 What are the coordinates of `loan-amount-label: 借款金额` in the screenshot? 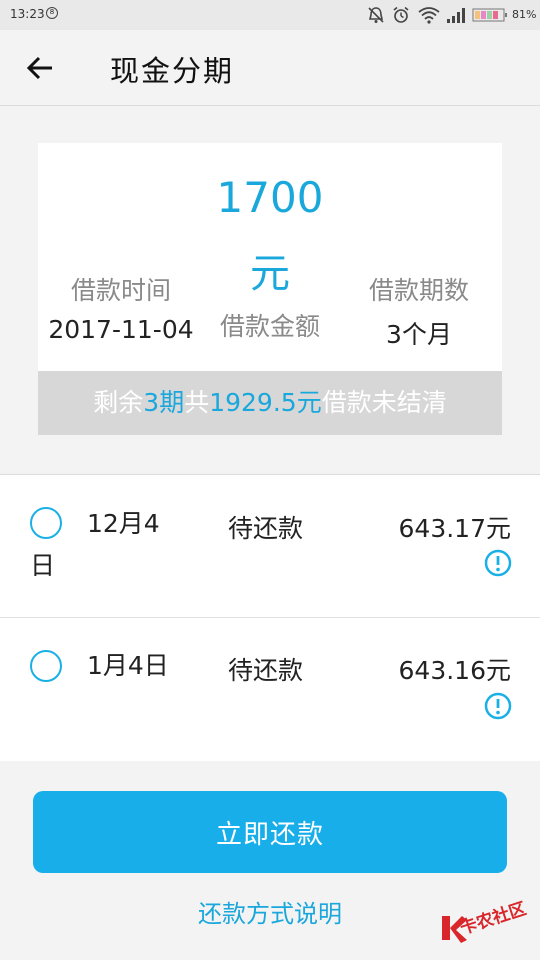 It's located at (269, 326).